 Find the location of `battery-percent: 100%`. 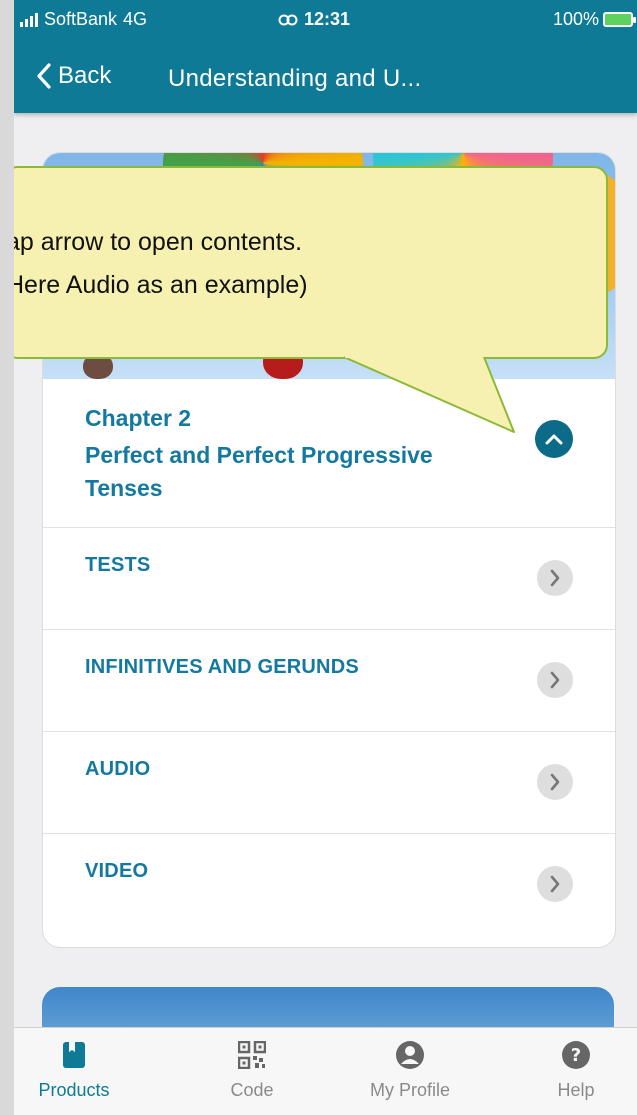

battery-percent: 100% is located at coordinates (575, 19).